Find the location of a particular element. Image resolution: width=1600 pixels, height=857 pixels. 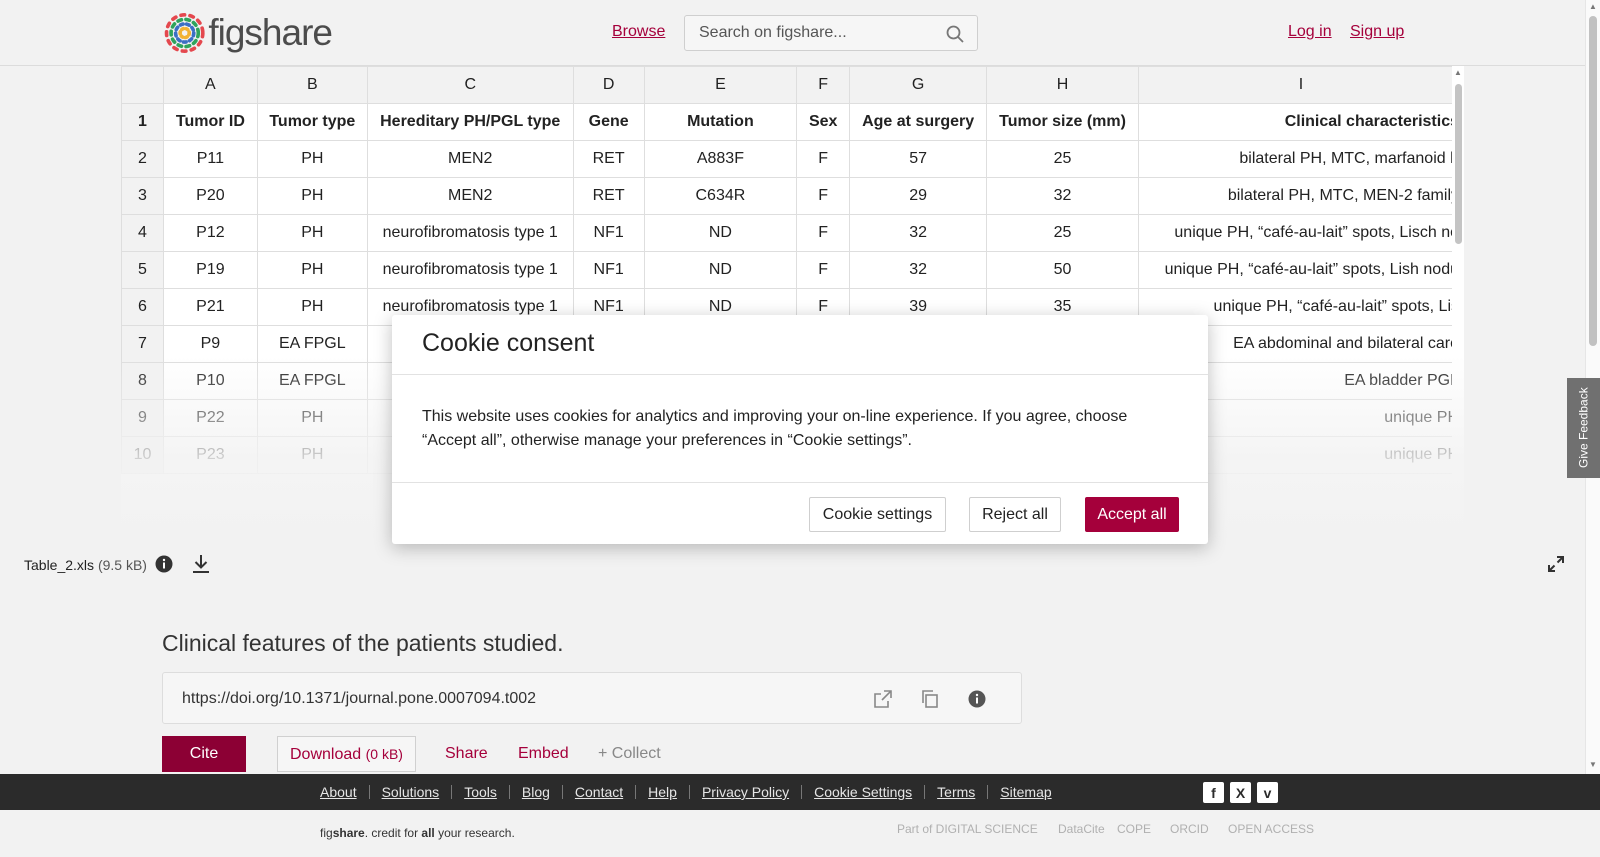

cookie-settings-button: Cookie settings is located at coordinates (877, 514).